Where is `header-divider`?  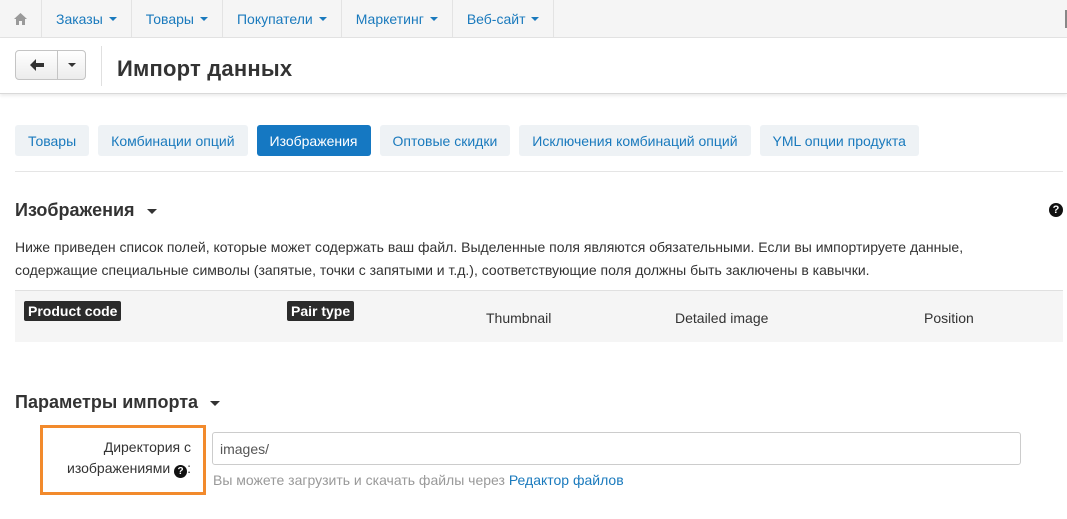 header-divider is located at coordinates (101, 66).